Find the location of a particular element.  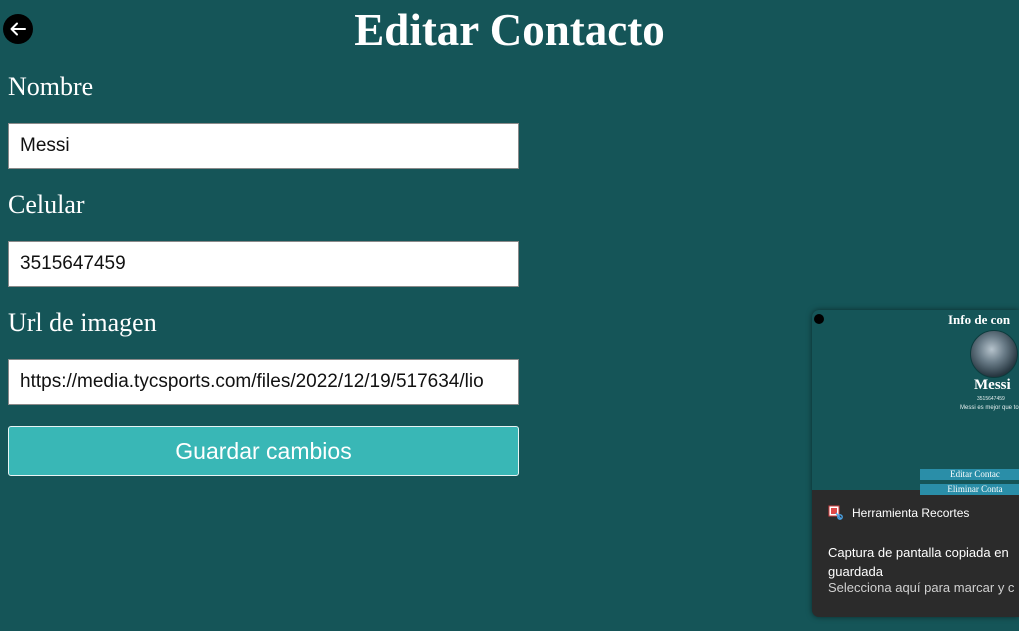

preview-description: Messi es mejor que to is located at coordinates (989, 408).